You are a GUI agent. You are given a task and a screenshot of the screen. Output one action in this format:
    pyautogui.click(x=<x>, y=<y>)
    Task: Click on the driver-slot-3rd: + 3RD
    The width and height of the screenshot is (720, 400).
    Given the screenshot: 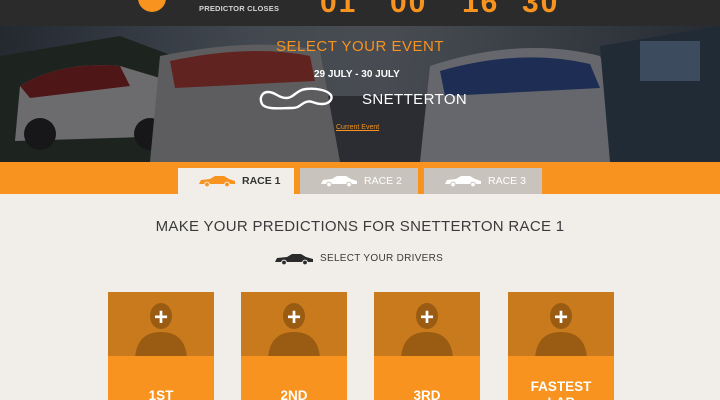 What is the action you would take?
    pyautogui.click(x=427, y=346)
    